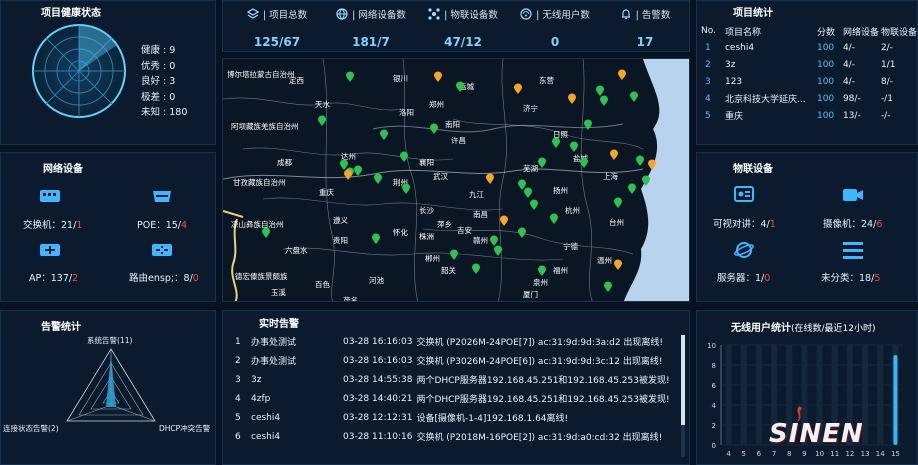  What do you see at coordinates (809, 81) in the screenshot?
I see `table-row: 3 123 100 4/- 8/-` at bounding box center [809, 81].